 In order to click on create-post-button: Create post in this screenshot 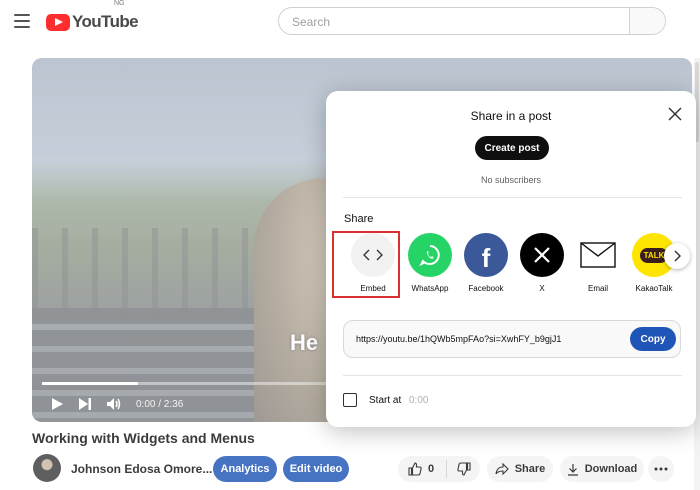, I will do `click(512, 148)`.